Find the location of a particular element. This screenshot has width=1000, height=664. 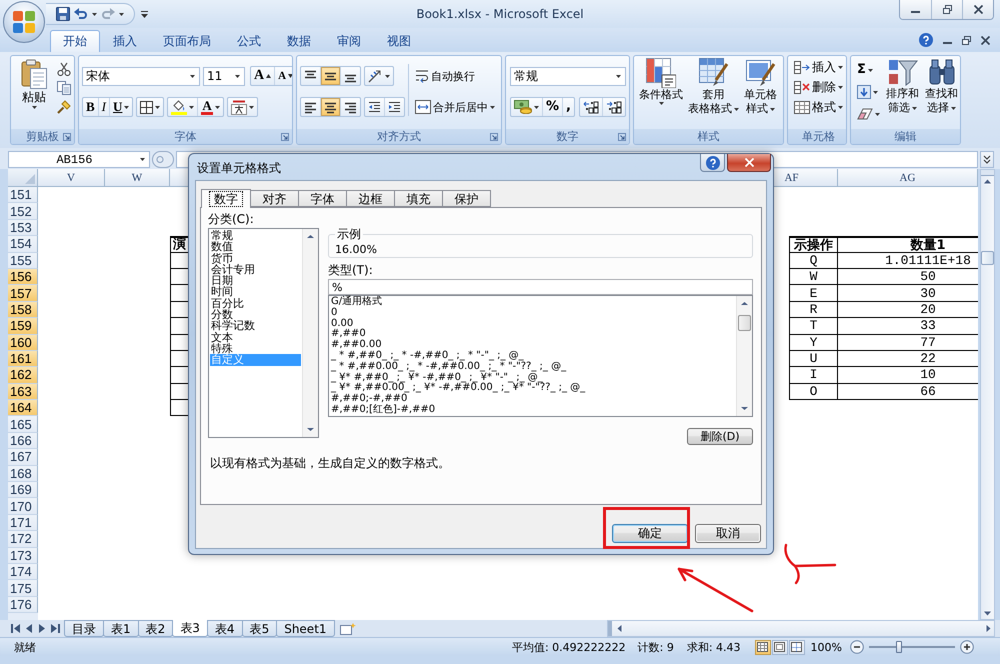

delete-cells-button: 删除 is located at coordinates (818, 87).